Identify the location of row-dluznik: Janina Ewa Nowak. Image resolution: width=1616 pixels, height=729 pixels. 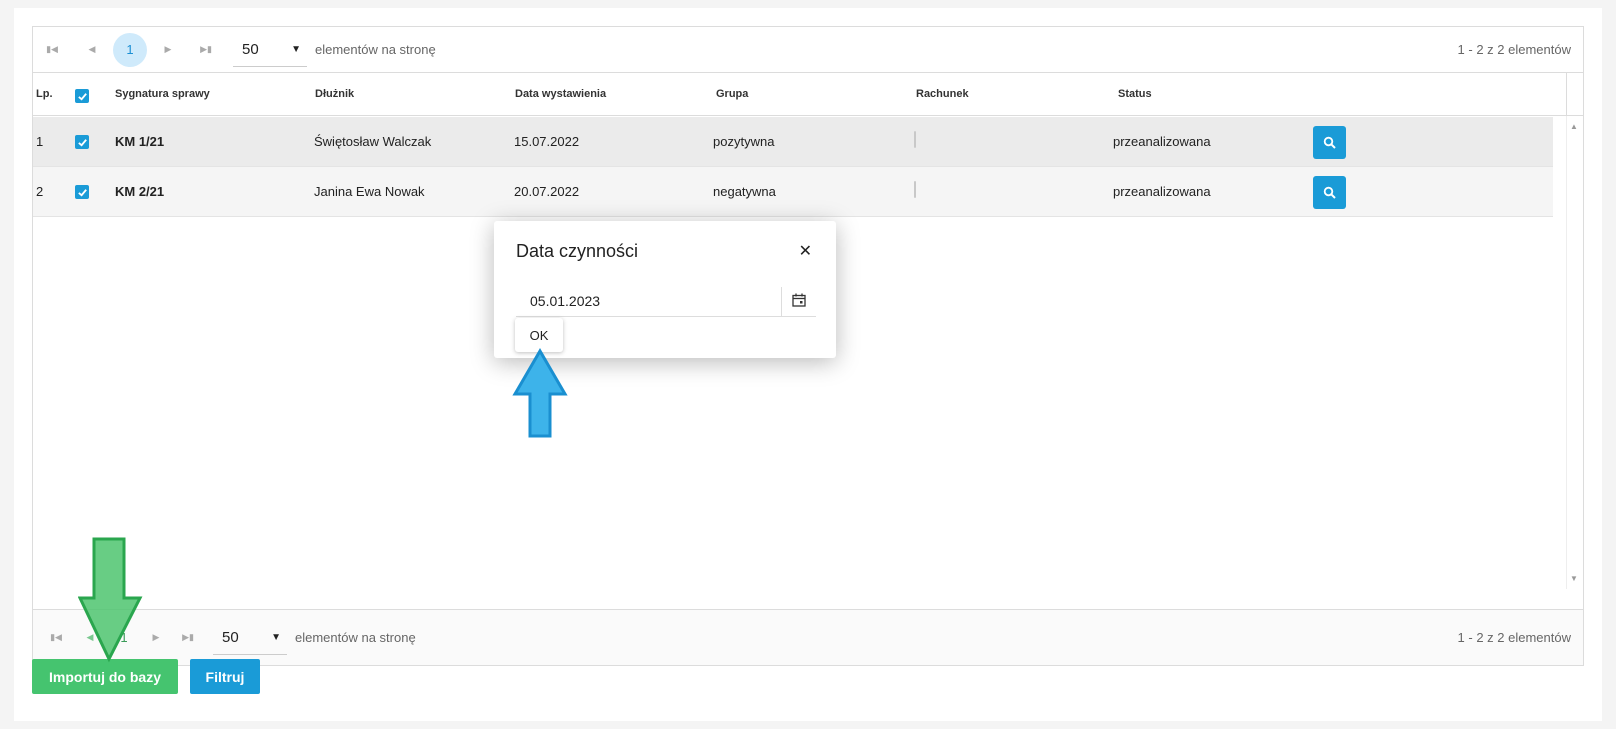
(369, 191).